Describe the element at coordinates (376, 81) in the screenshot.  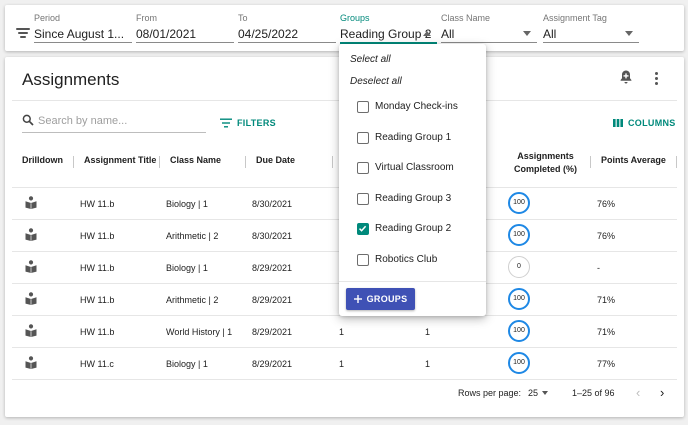
I see `deselect-all-option: Deselect all` at that location.